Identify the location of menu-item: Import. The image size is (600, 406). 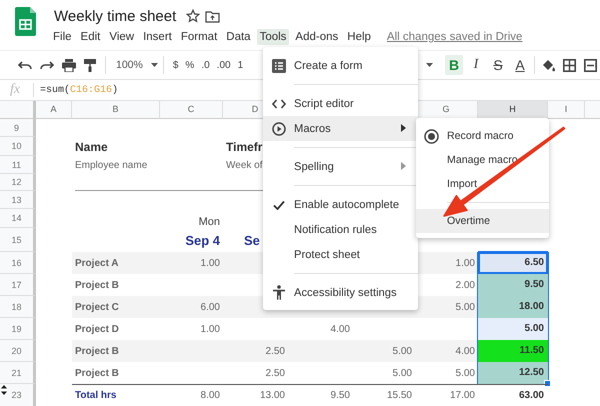
(482, 184).